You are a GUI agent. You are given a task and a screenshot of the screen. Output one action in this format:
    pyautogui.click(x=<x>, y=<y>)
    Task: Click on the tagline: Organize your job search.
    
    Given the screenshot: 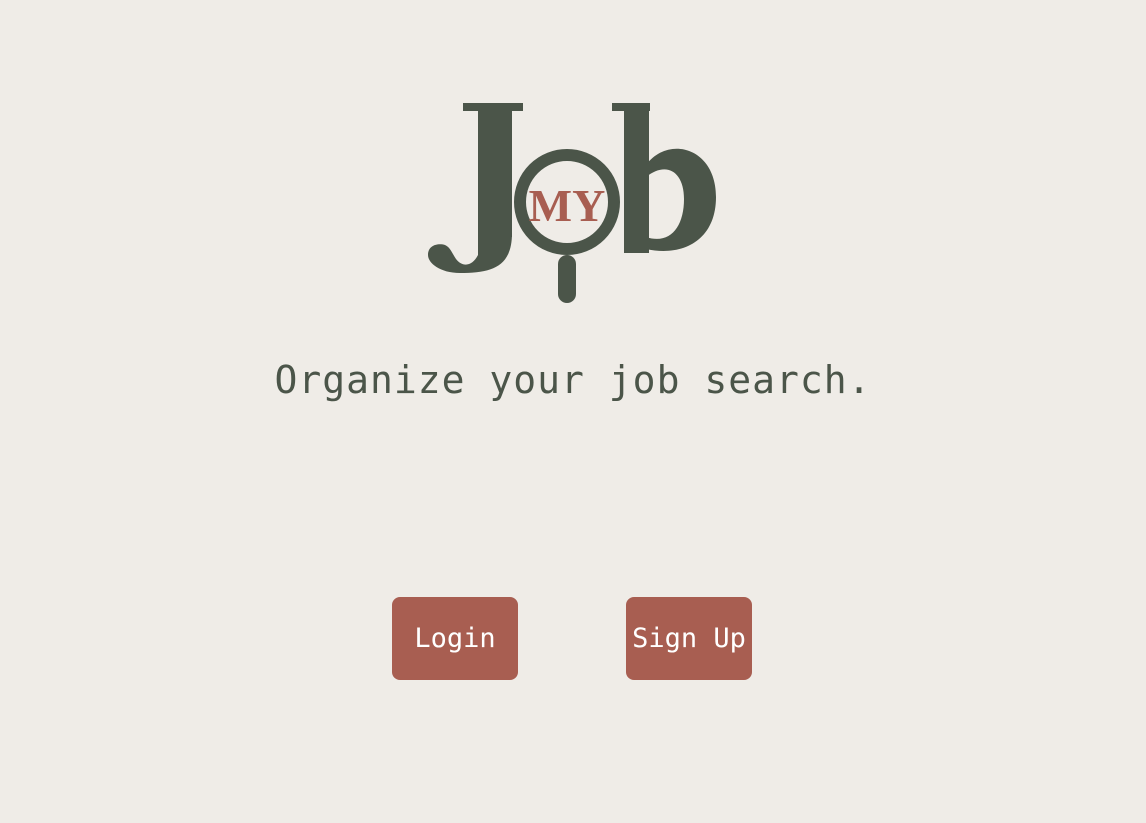 What is the action you would take?
    pyautogui.click(x=573, y=380)
    